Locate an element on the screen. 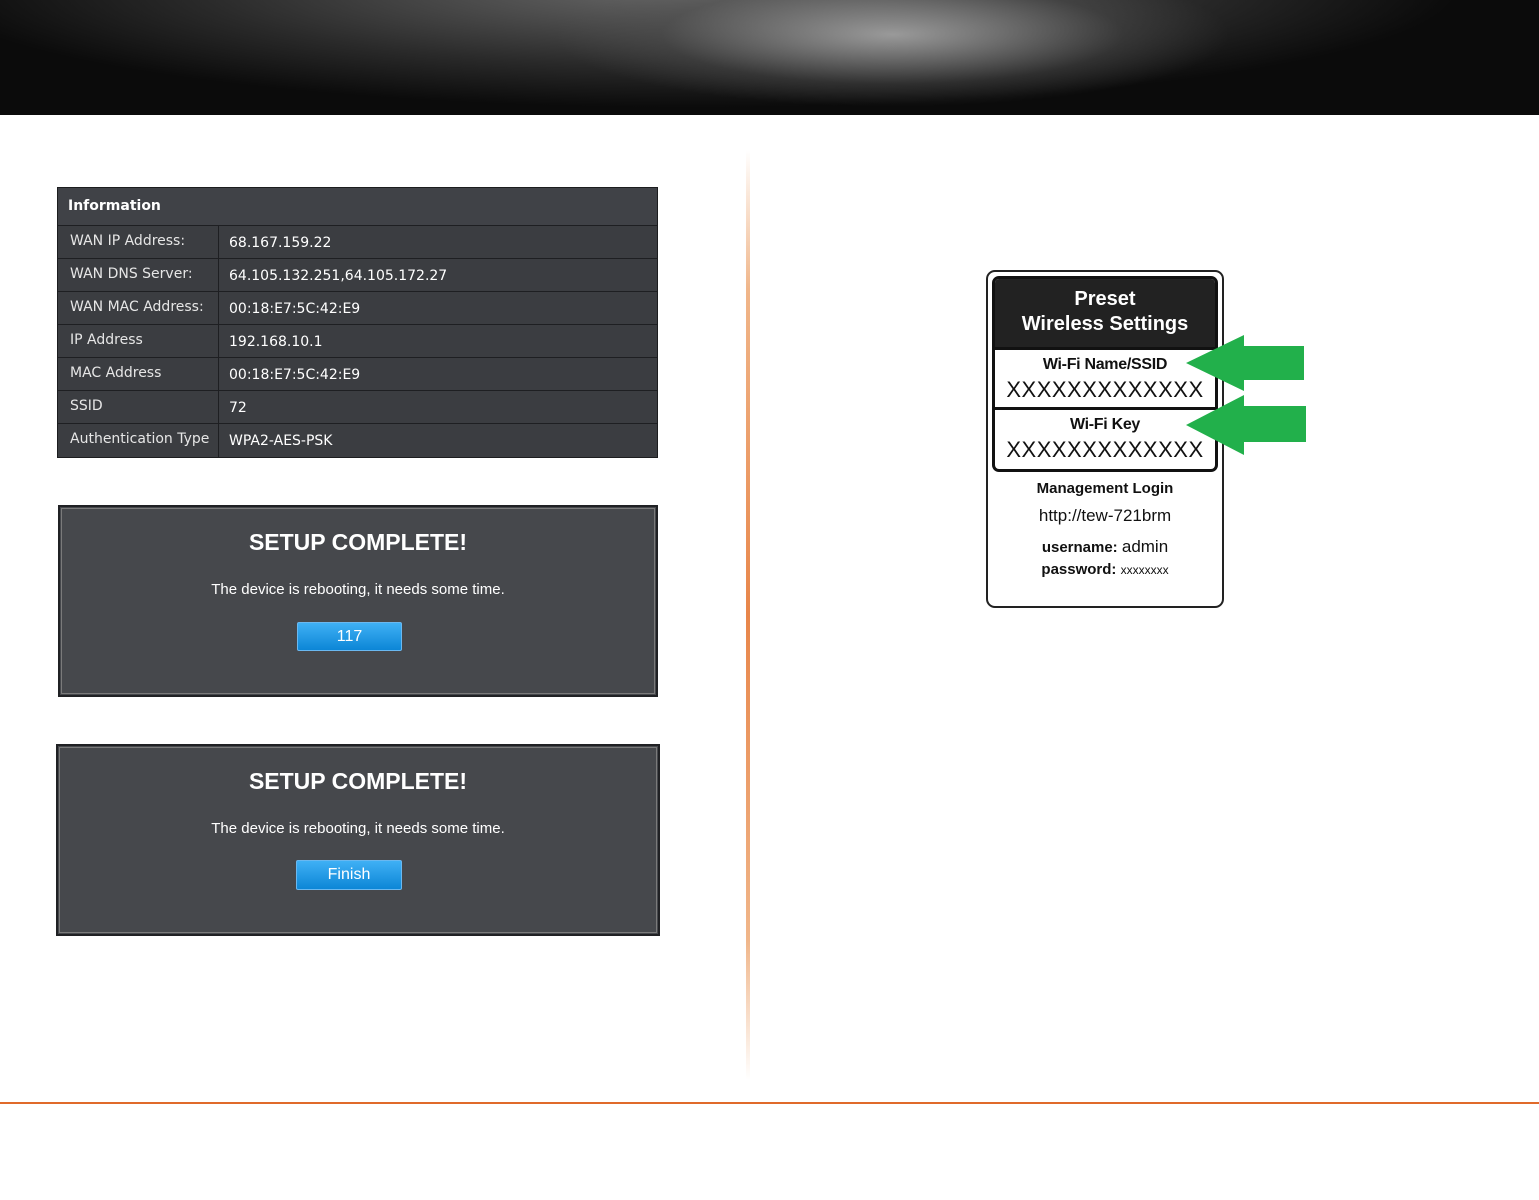 This screenshot has width=1539, height=1200. key-section: Wi-Fi Key XXXXXXXXXXXXX is located at coordinates (1105, 437).